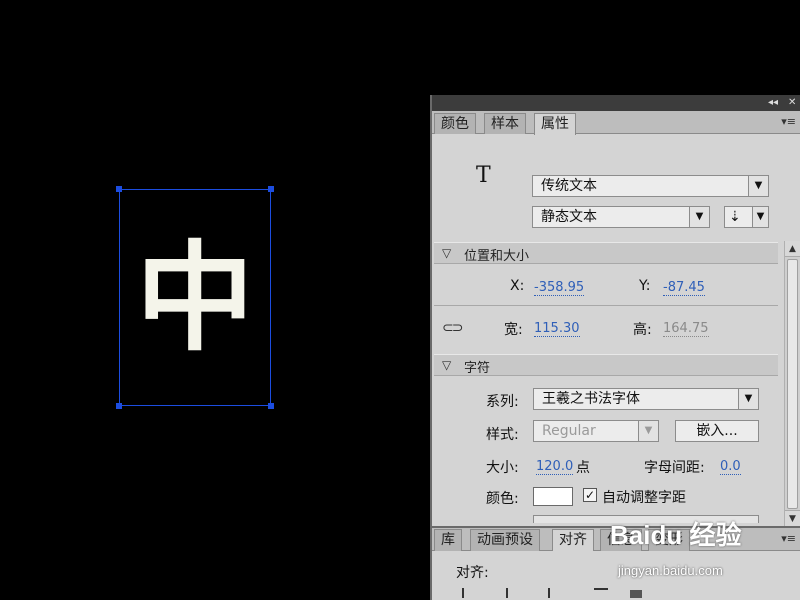 The height and width of the screenshot is (600, 800). What do you see at coordinates (591, 399) in the screenshot?
I see `font-family-value: 王羲之书法字体` at bounding box center [591, 399].